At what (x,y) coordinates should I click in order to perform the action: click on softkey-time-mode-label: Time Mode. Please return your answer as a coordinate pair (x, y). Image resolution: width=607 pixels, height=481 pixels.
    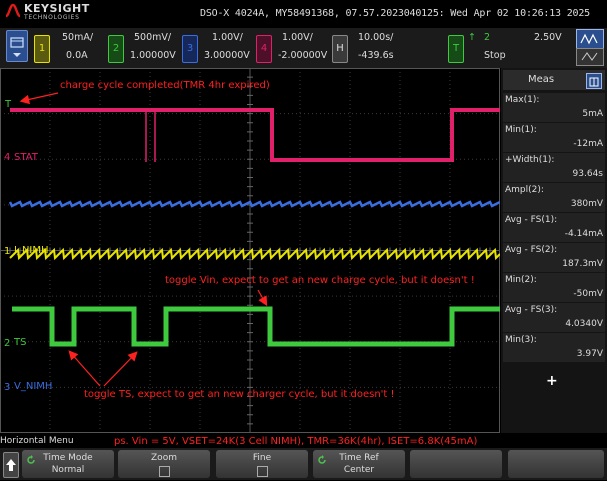
    Looking at the image, I should click on (68, 458).